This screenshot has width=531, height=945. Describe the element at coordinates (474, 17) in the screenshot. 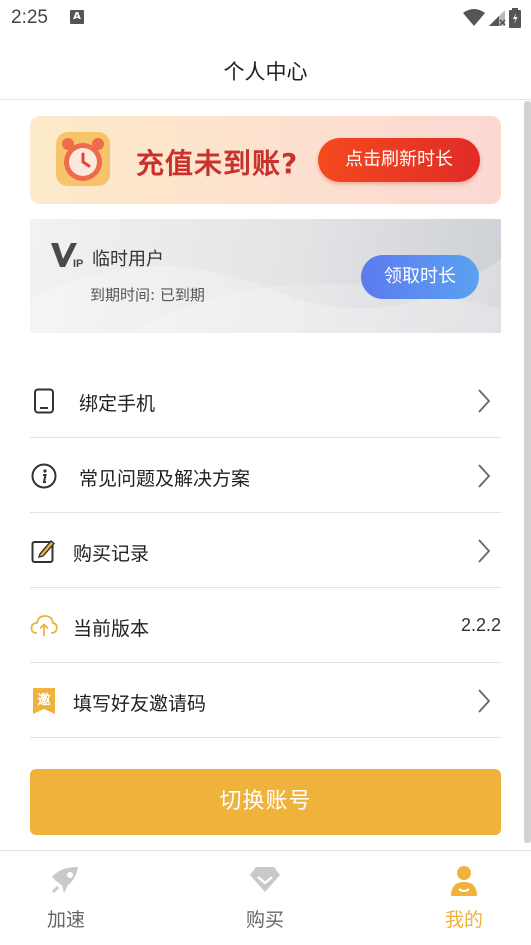

I see `wifi-icon` at that location.